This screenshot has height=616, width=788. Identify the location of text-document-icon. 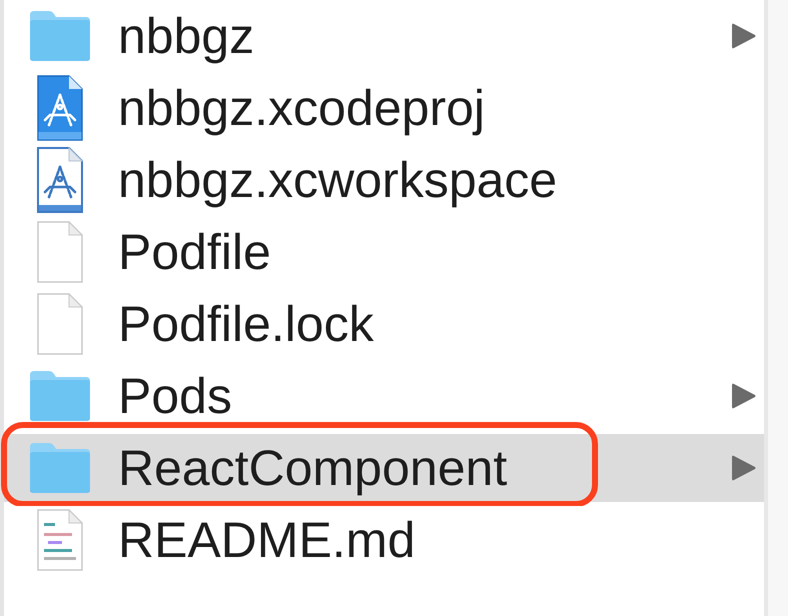
(60, 540).